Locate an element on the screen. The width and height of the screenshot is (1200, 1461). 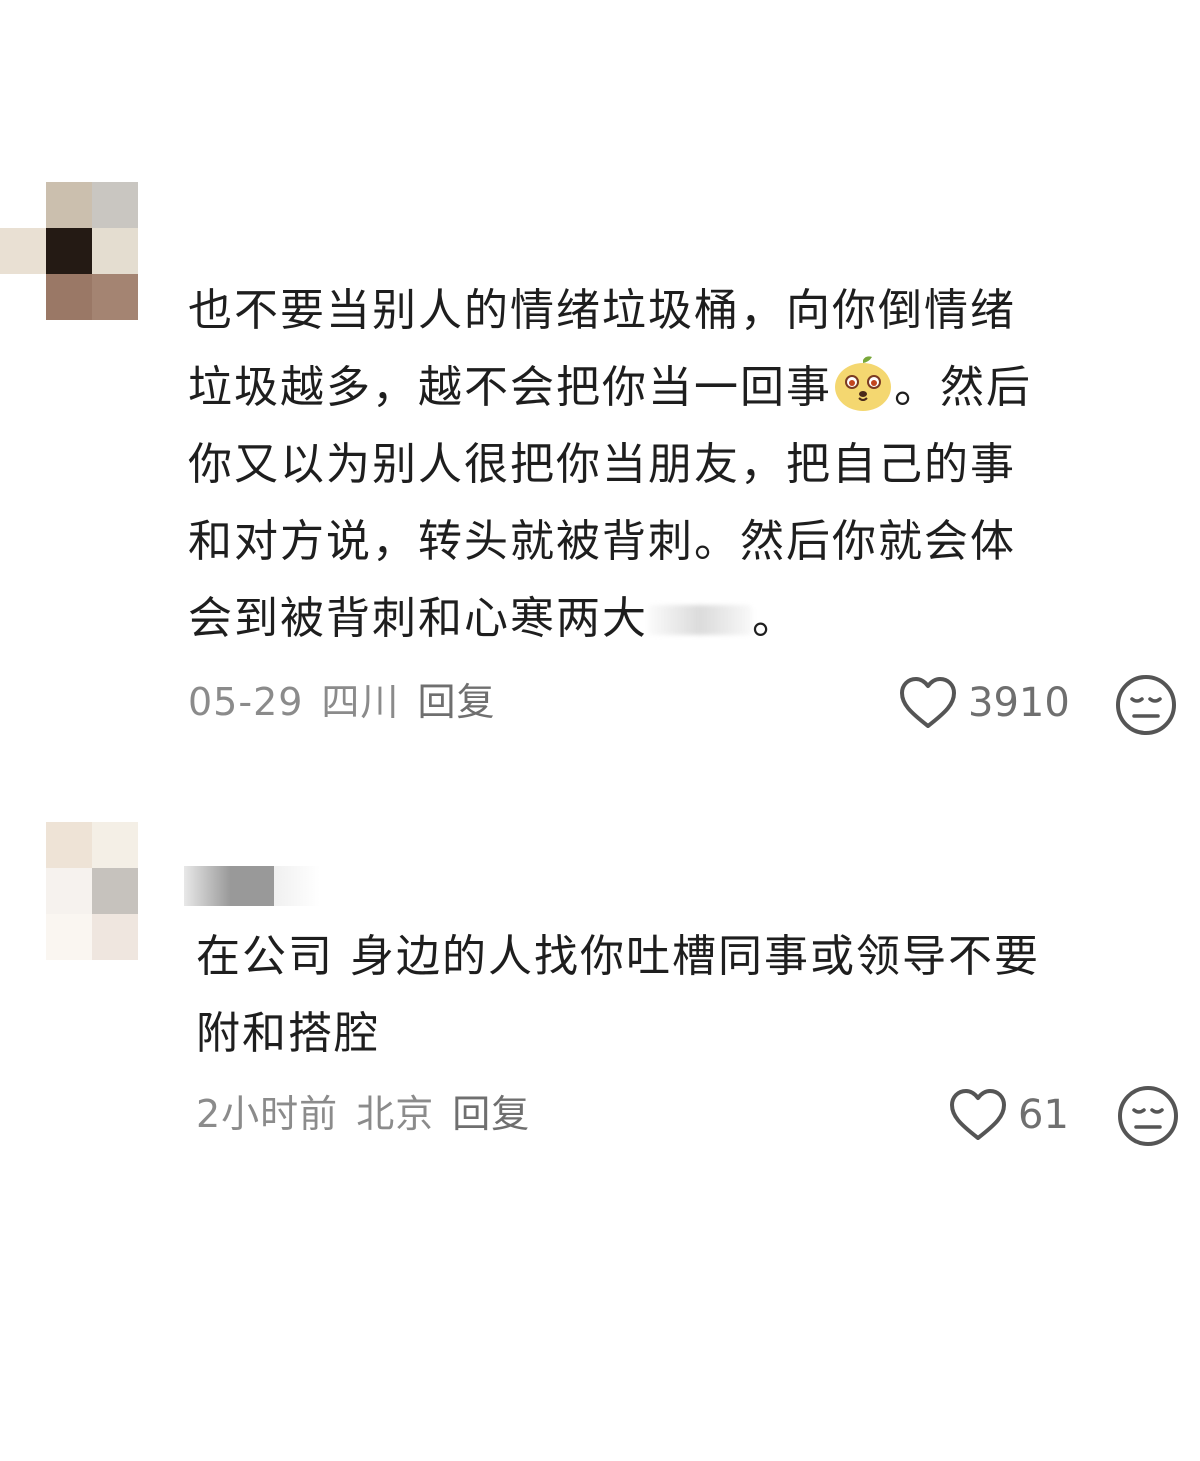
like-button: 61 is located at coordinates (1008, 1115).